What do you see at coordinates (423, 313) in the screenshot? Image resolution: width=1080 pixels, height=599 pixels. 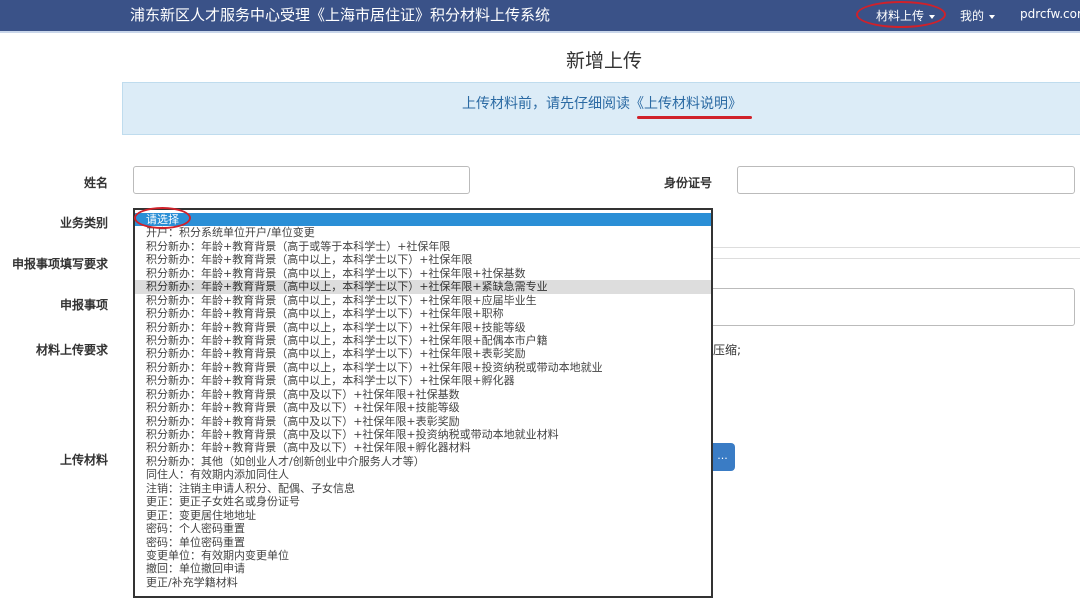 I see `dropdown-option: 积分新办：年龄+教育背景（高中以上，本科学士以下）+社保年限+职称` at bounding box center [423, 313].